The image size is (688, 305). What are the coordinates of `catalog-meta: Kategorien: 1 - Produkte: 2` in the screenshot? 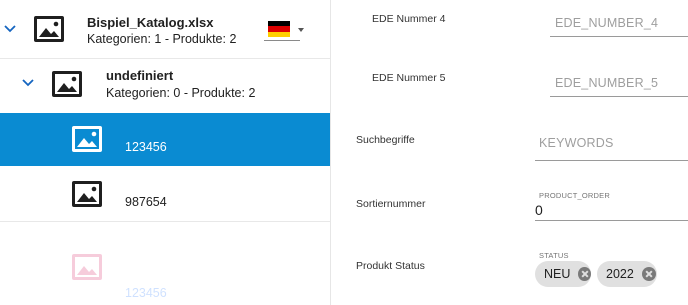 It's located at (162, 39).